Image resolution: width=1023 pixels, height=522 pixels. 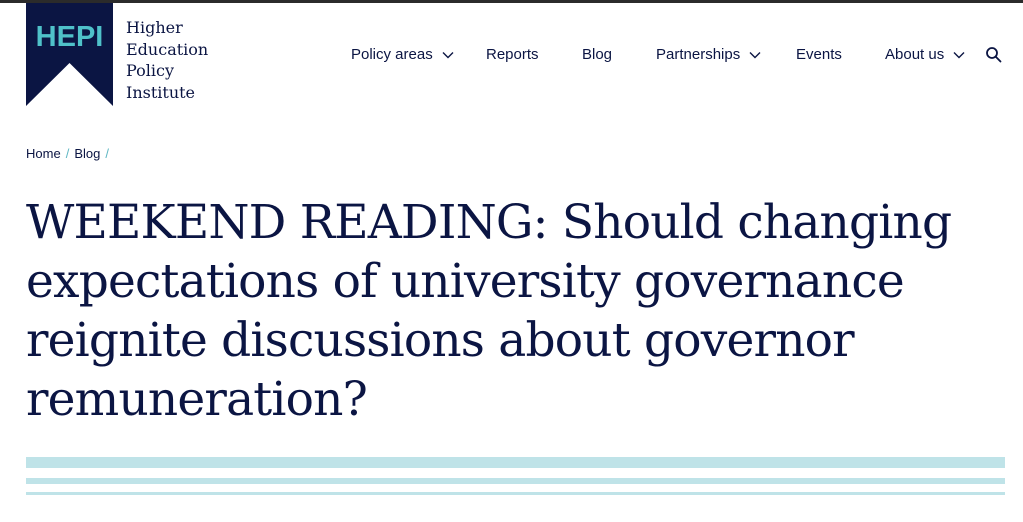 I want to click on logo-line: Institute, so click(x=161, y=92).